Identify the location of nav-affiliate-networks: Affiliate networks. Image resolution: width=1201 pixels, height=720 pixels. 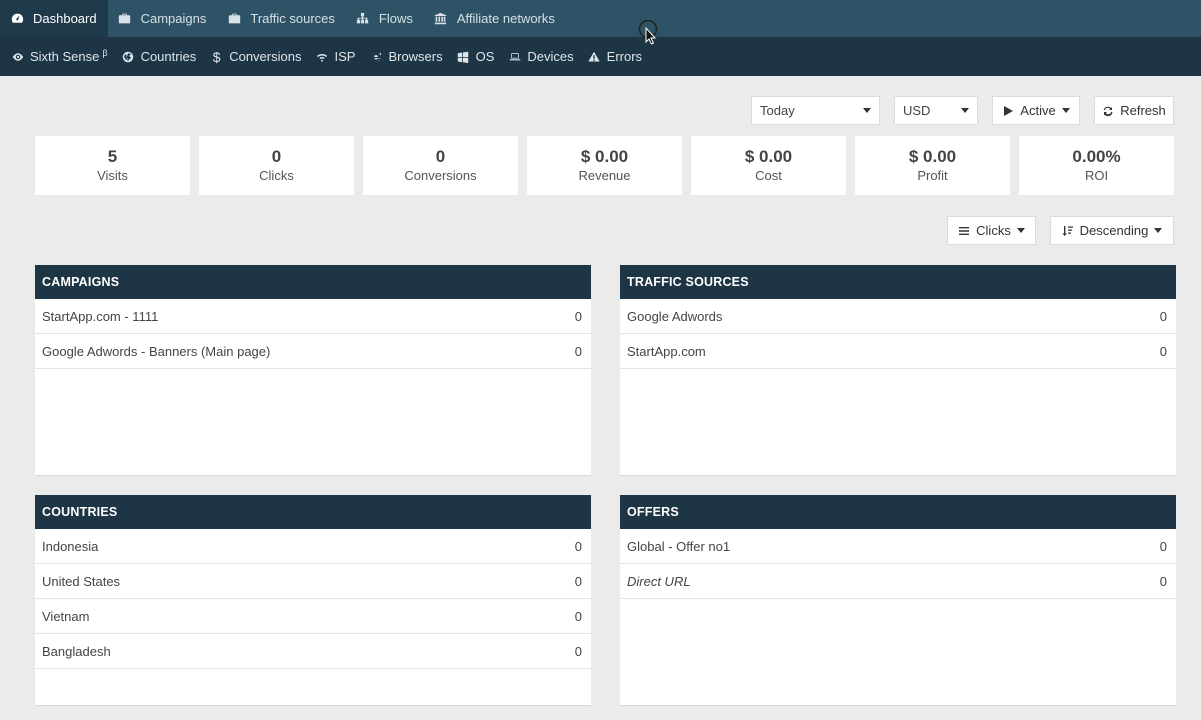
(495, 18).